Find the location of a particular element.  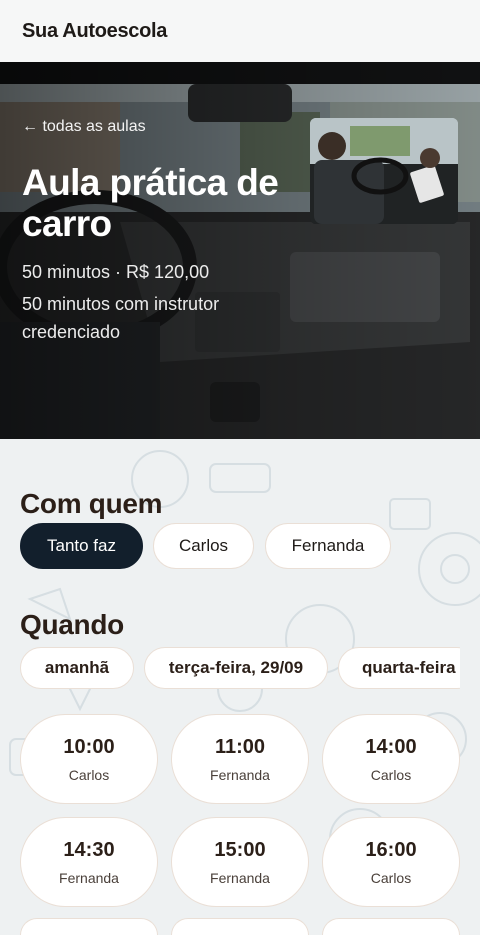

instructor-section-title: Com quem is located at coordinates (91, 503).